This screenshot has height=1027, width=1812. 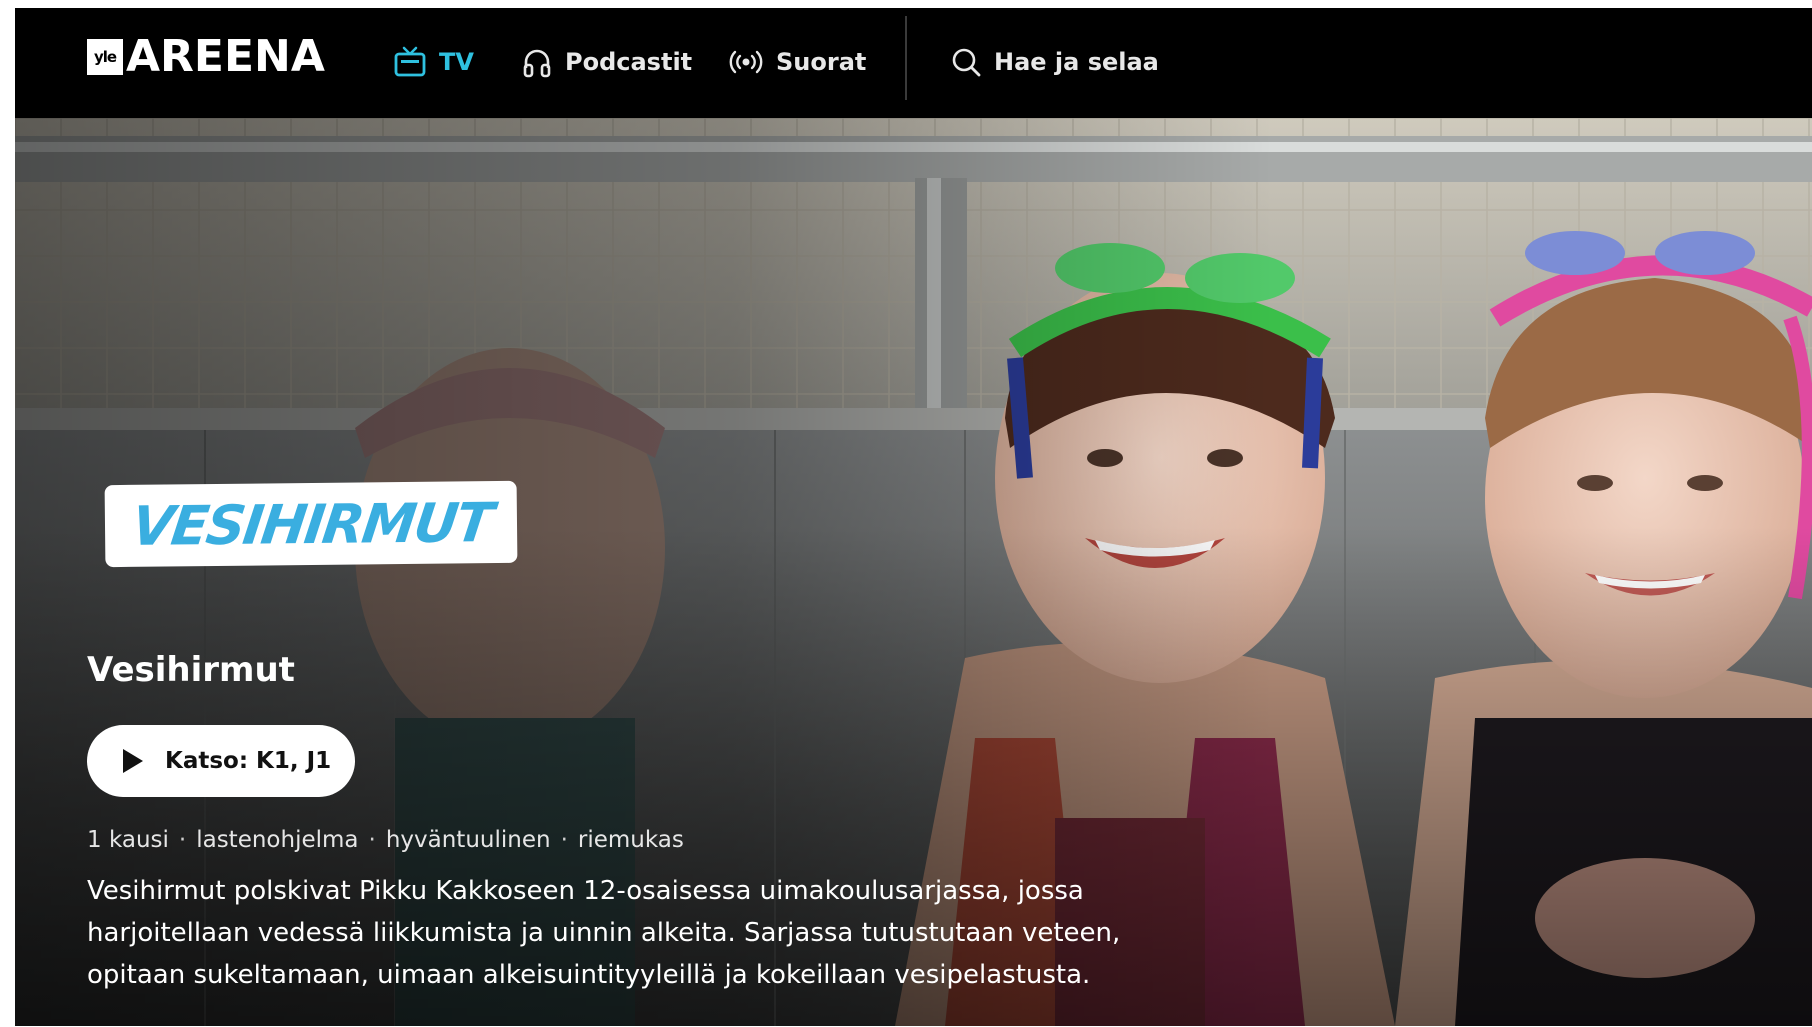 What do you see at coordinates (433, 62) in the screenshot?
I see `nav-item-tv: TV` at bounding box center [433, 62].